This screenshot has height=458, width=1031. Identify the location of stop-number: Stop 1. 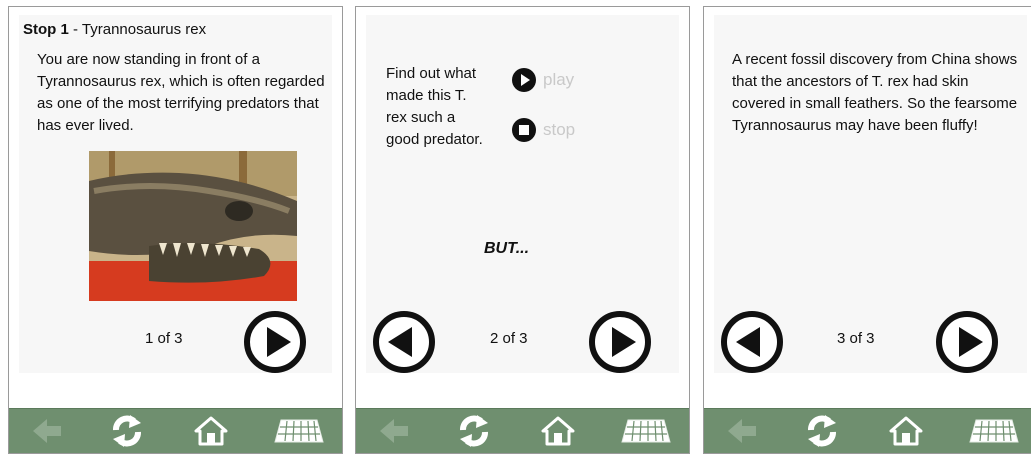
(46, 29).